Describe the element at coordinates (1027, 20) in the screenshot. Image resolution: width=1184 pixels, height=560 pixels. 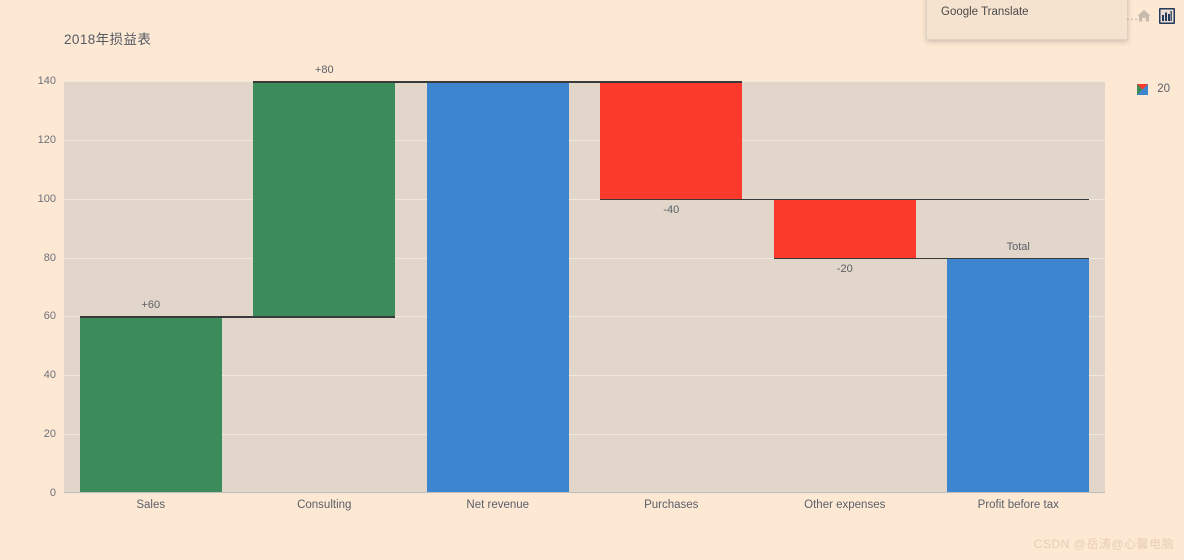
I see `google-translate-popup: Google Translate` at that location.